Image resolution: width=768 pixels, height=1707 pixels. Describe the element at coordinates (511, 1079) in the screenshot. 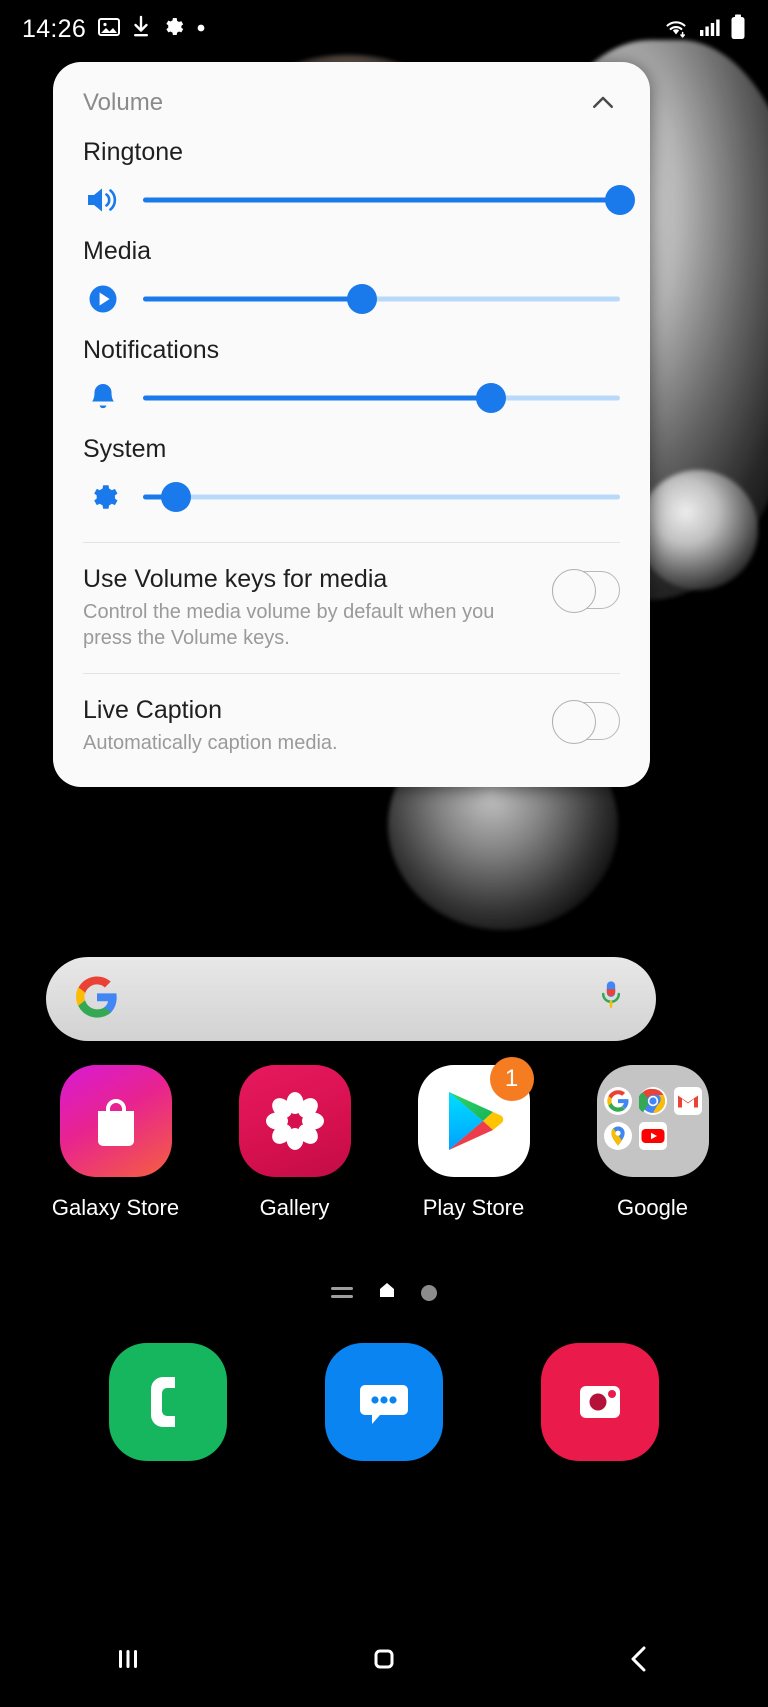

I see `notification-badge: 1` at that location.